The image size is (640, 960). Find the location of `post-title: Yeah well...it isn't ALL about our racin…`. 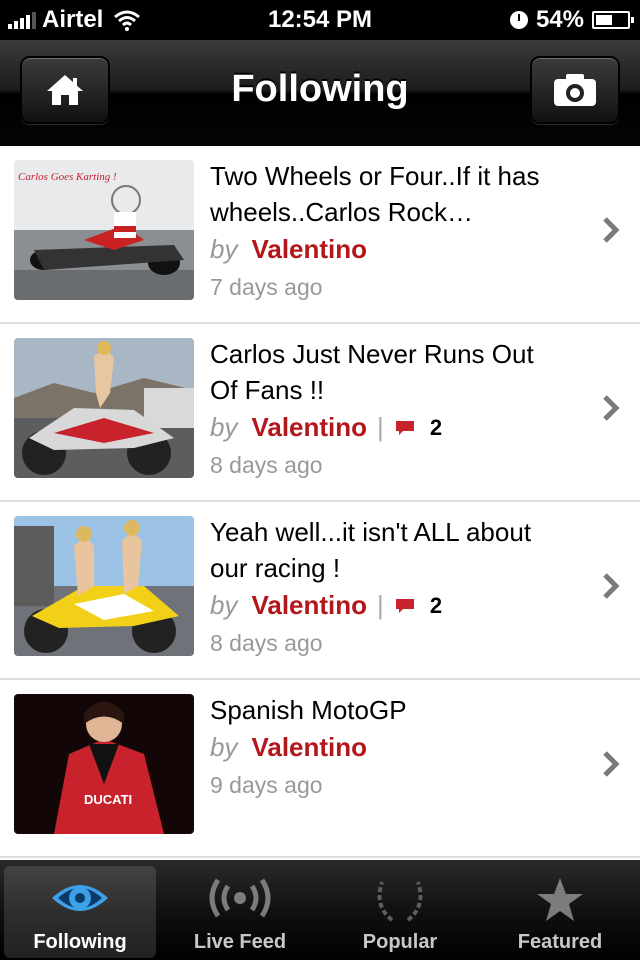

post-title: Yeah well...it isn't ALL about our racin… is located at coordinates (371, 550).